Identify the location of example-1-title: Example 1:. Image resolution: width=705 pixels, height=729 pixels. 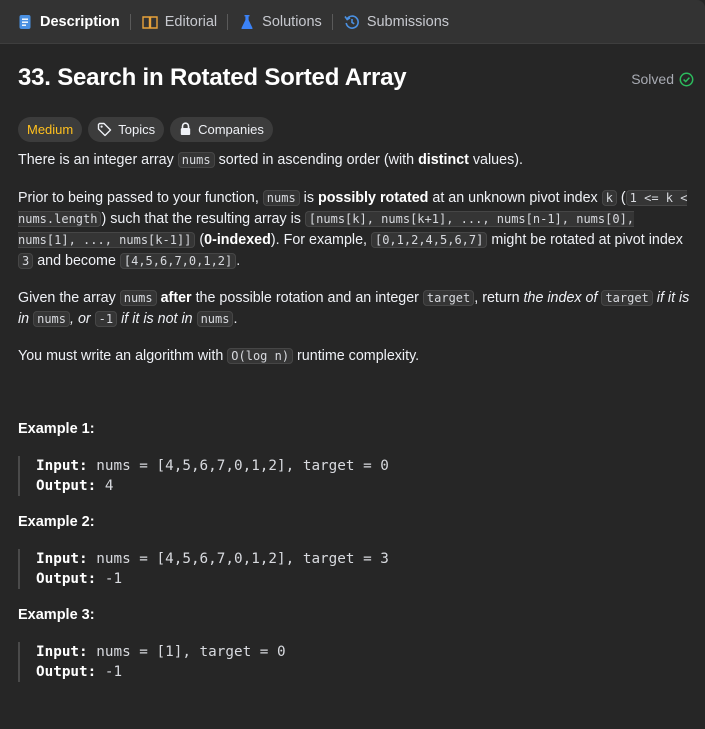
(56, 429).